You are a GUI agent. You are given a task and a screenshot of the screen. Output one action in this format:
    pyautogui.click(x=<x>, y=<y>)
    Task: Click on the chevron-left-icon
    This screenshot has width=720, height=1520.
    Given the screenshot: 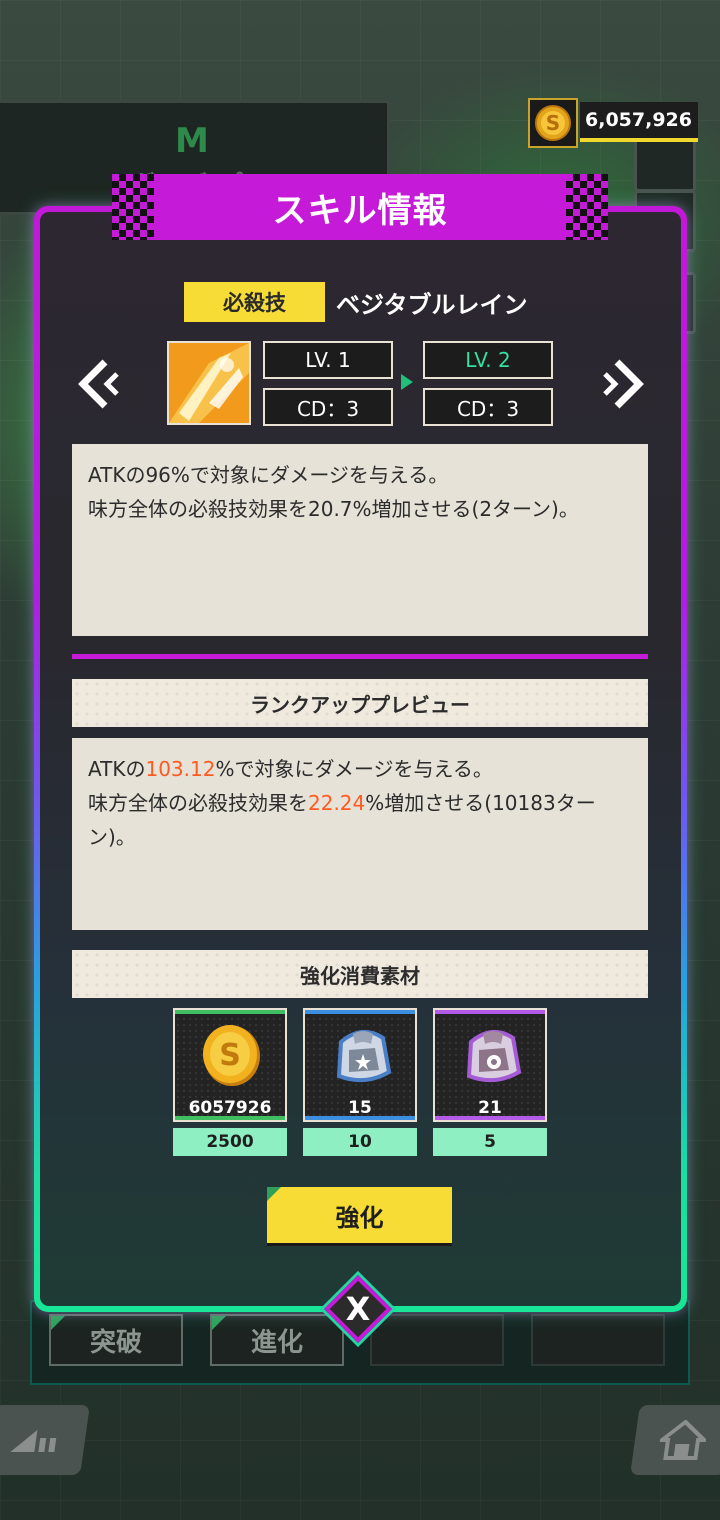 What is the action you would take?
    pyautogui.click(x=98, y=384)
    